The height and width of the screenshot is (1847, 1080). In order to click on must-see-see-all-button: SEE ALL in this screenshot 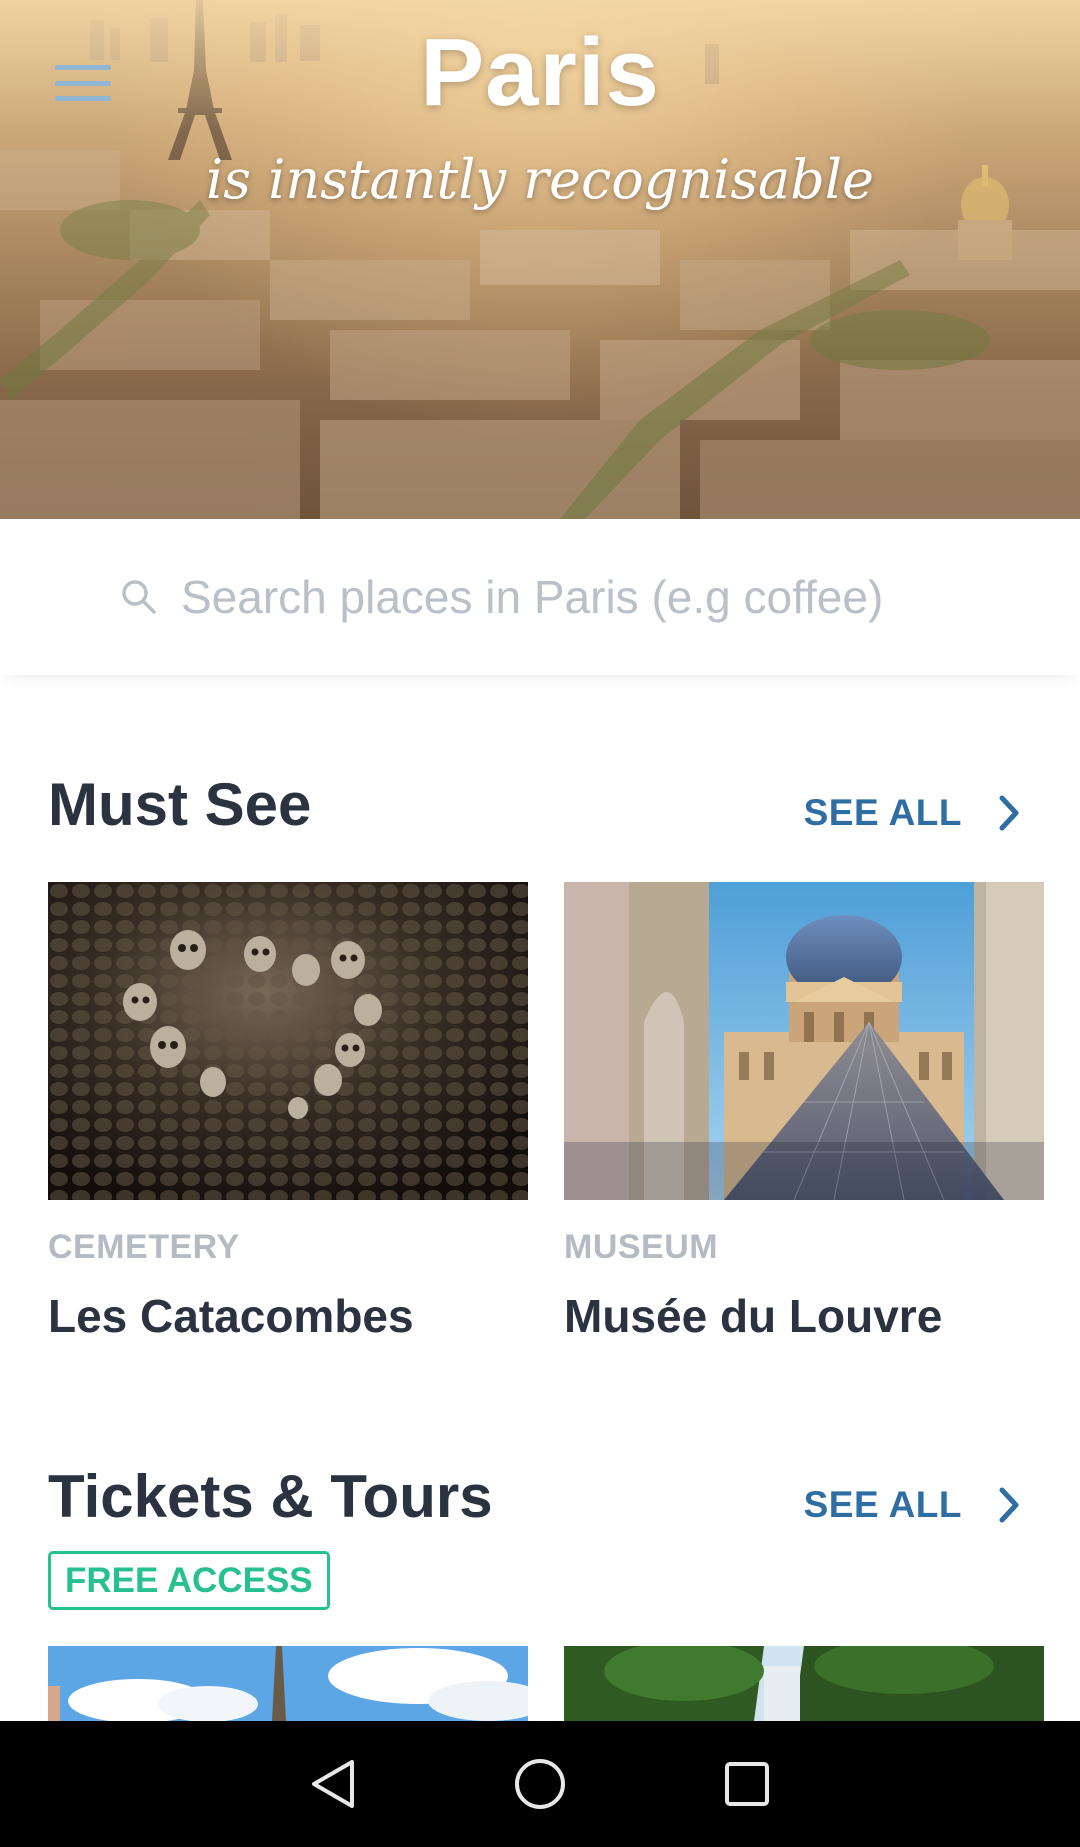, I will do `click(912, 813)`.